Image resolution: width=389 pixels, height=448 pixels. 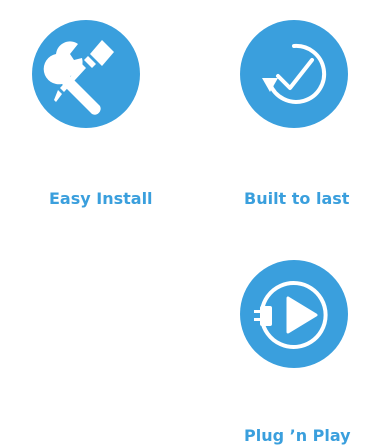 I want to click on plug-play-icon, so click(x=294, y=314).